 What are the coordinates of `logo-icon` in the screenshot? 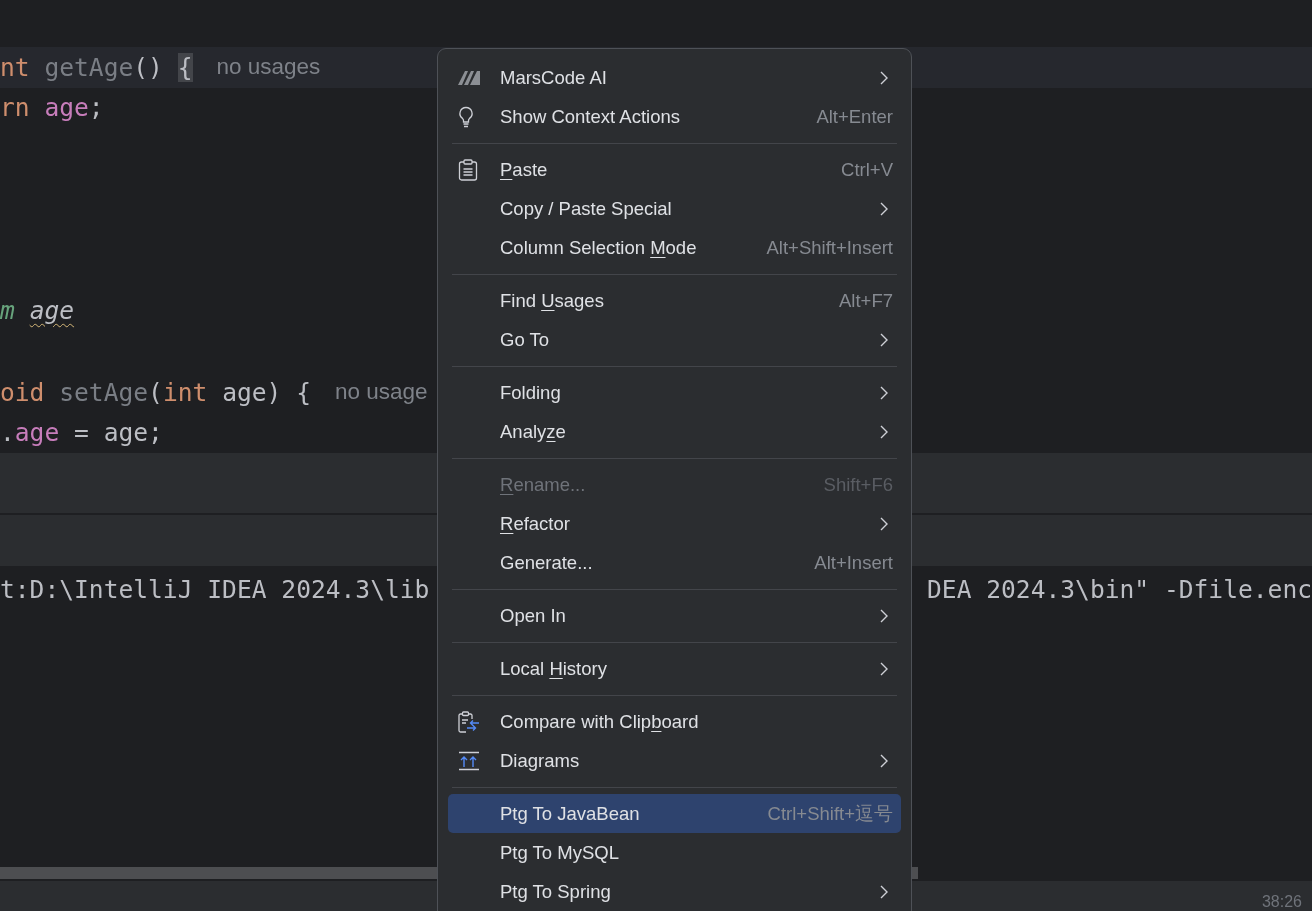 It's located at (469, 77).